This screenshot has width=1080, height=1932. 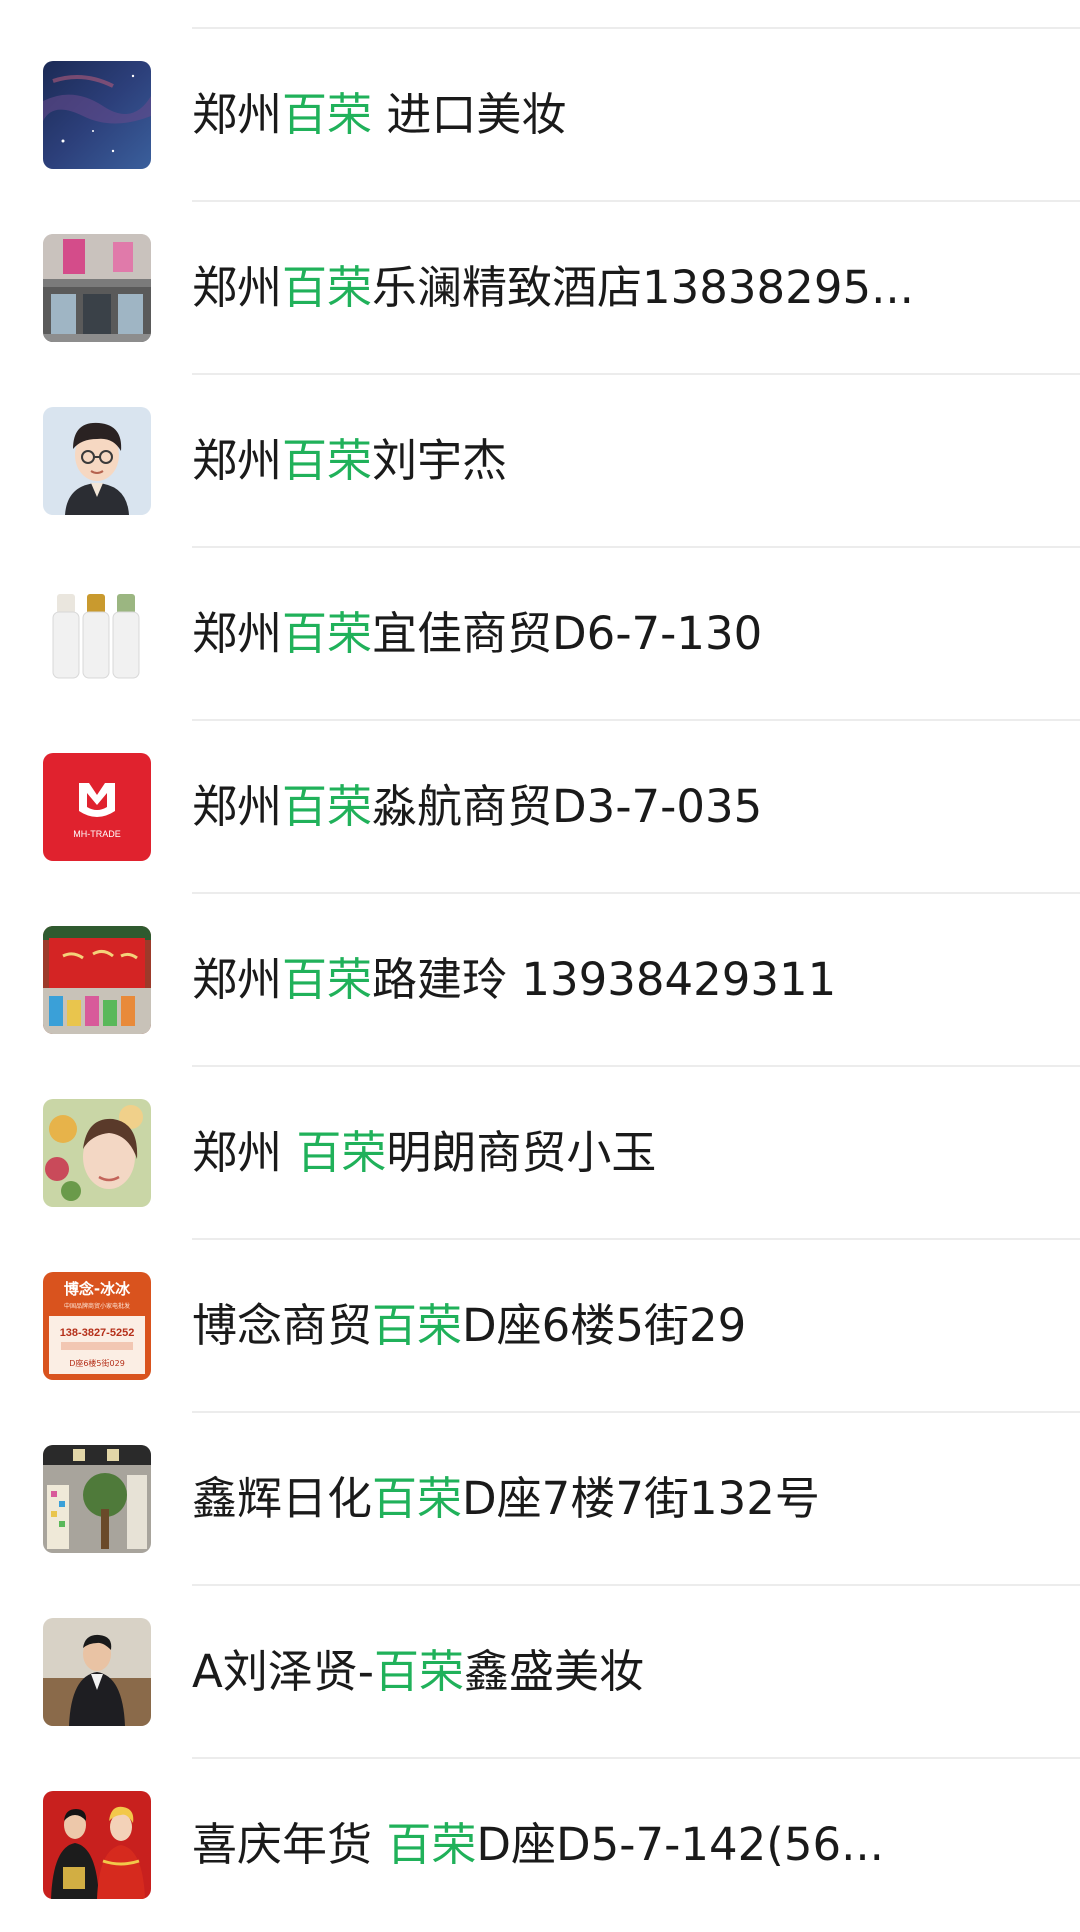 I want to click on contact-name: 郑州百荣路建玲 13938429311, so click(x=514, y=980).